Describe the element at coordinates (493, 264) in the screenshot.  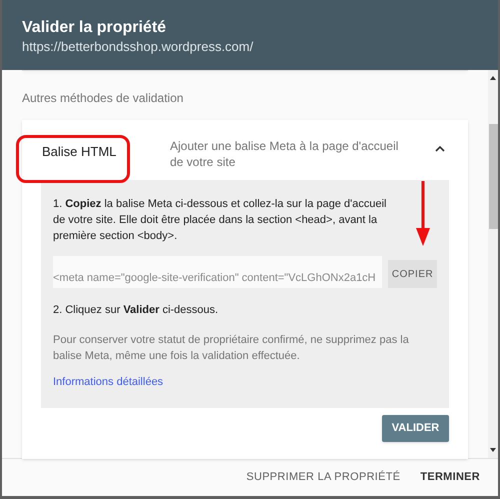
I see `scrollbar` at that location.